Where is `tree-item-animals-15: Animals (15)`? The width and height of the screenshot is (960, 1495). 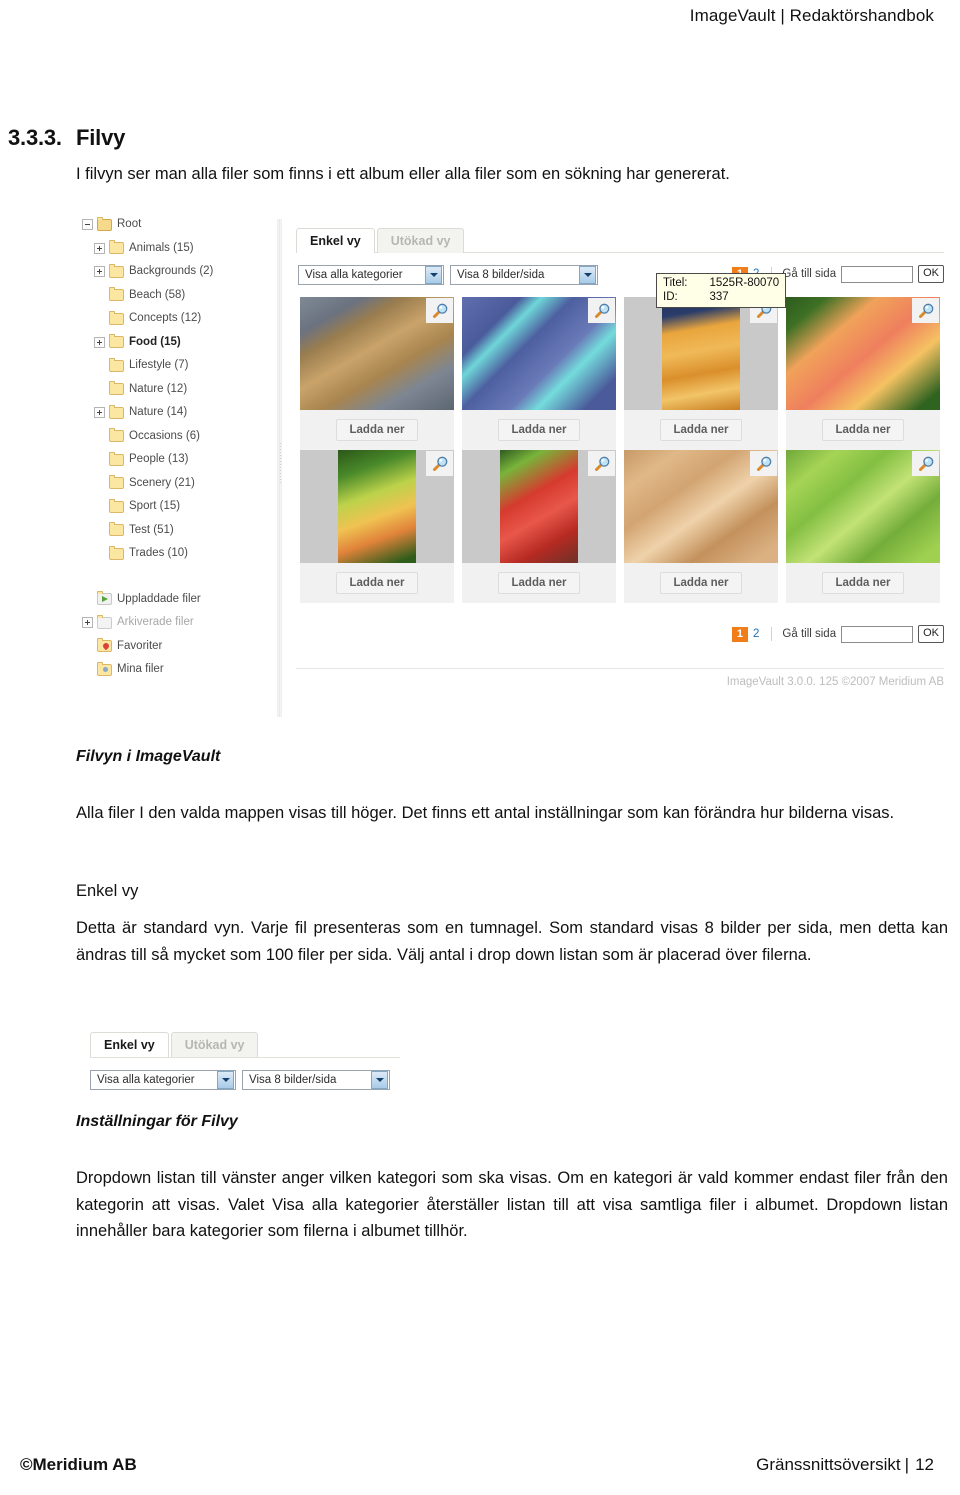
tree-item-animals-15: Animals (15) is located at coordinates (172, 249).